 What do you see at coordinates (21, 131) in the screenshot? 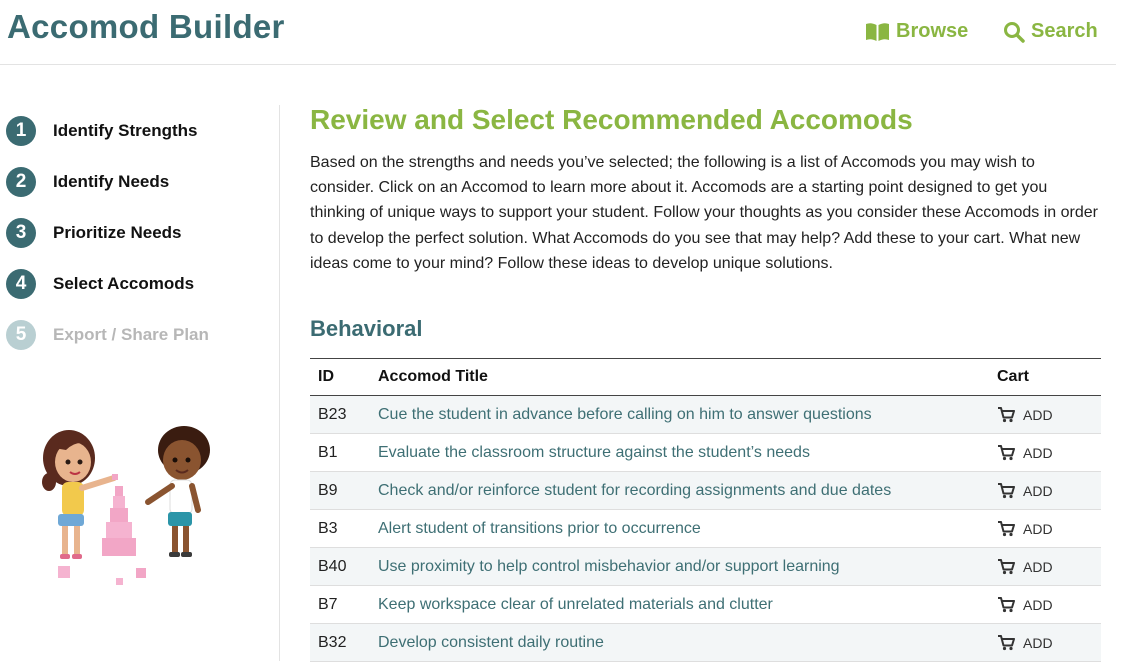
I see `step-number: 1` at bounding box center [21, 131].